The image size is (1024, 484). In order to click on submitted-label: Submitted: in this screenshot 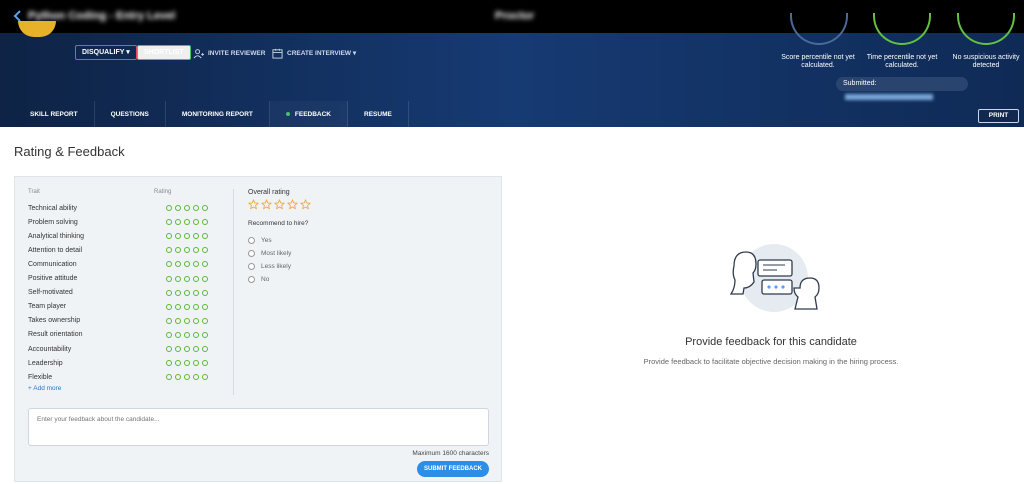, I will do `click(860, 83)`.